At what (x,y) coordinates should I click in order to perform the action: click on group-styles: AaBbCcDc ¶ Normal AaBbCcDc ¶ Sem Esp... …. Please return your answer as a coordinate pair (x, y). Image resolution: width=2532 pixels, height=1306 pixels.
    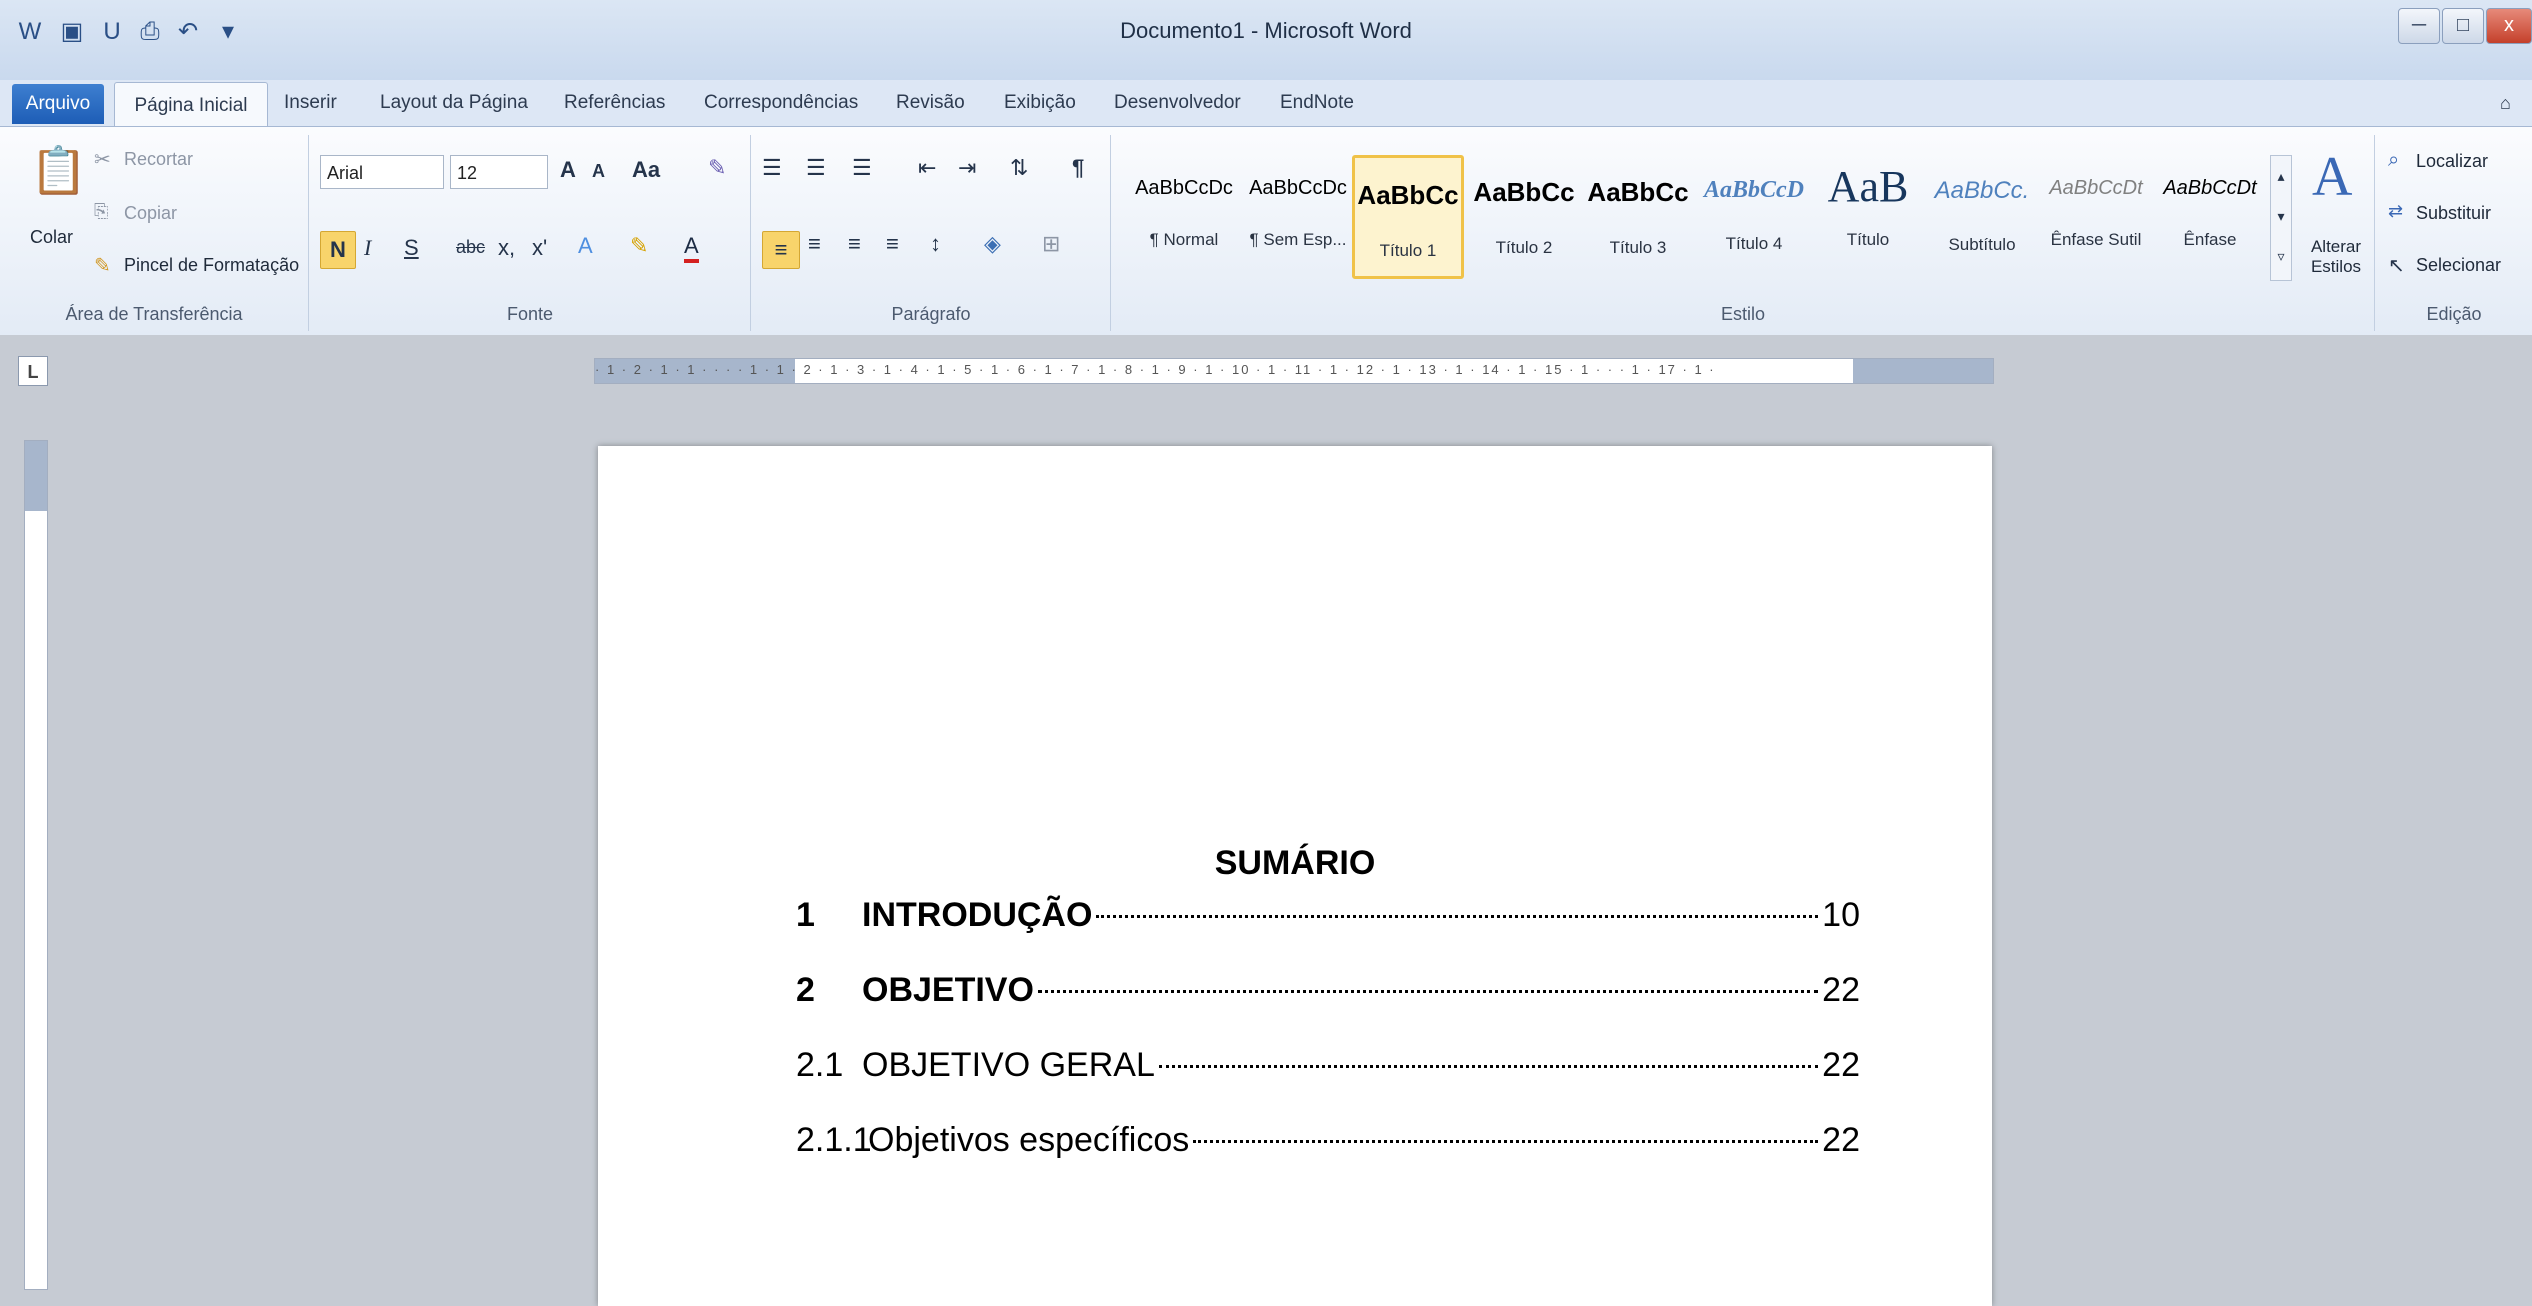
    Looking at the image, I should click on (1743, 233).